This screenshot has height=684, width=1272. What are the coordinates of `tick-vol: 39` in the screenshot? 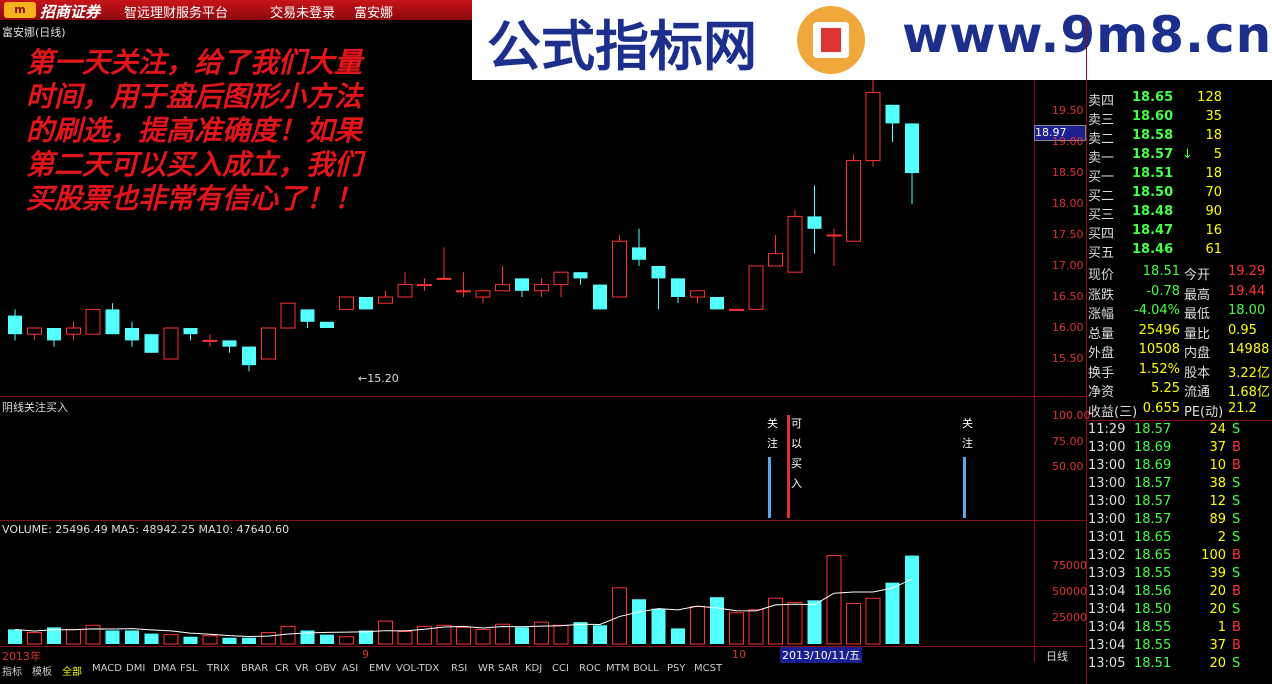 It's located at (1217, 573).